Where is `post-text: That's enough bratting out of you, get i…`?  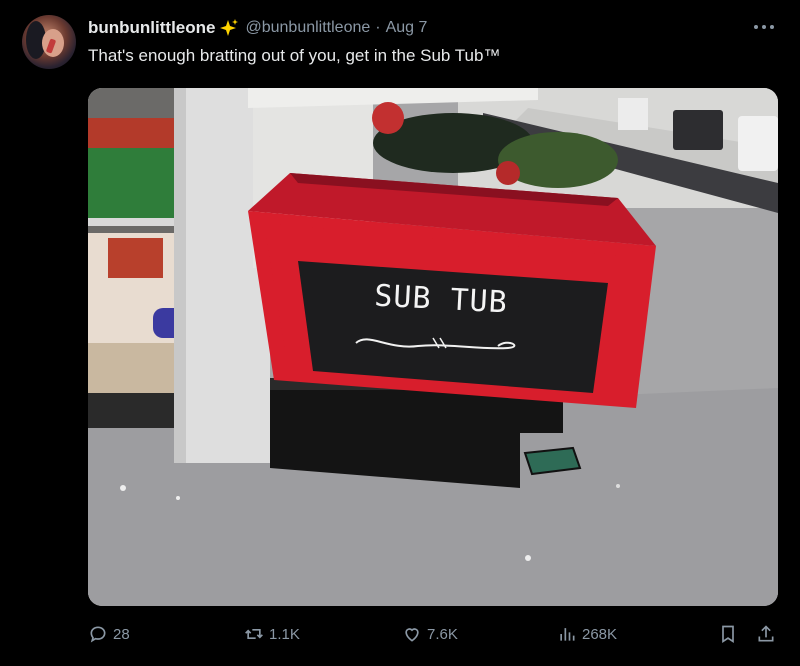
post-text: That's enough bratting out of you, get i… is located at coordinates (294, 55).